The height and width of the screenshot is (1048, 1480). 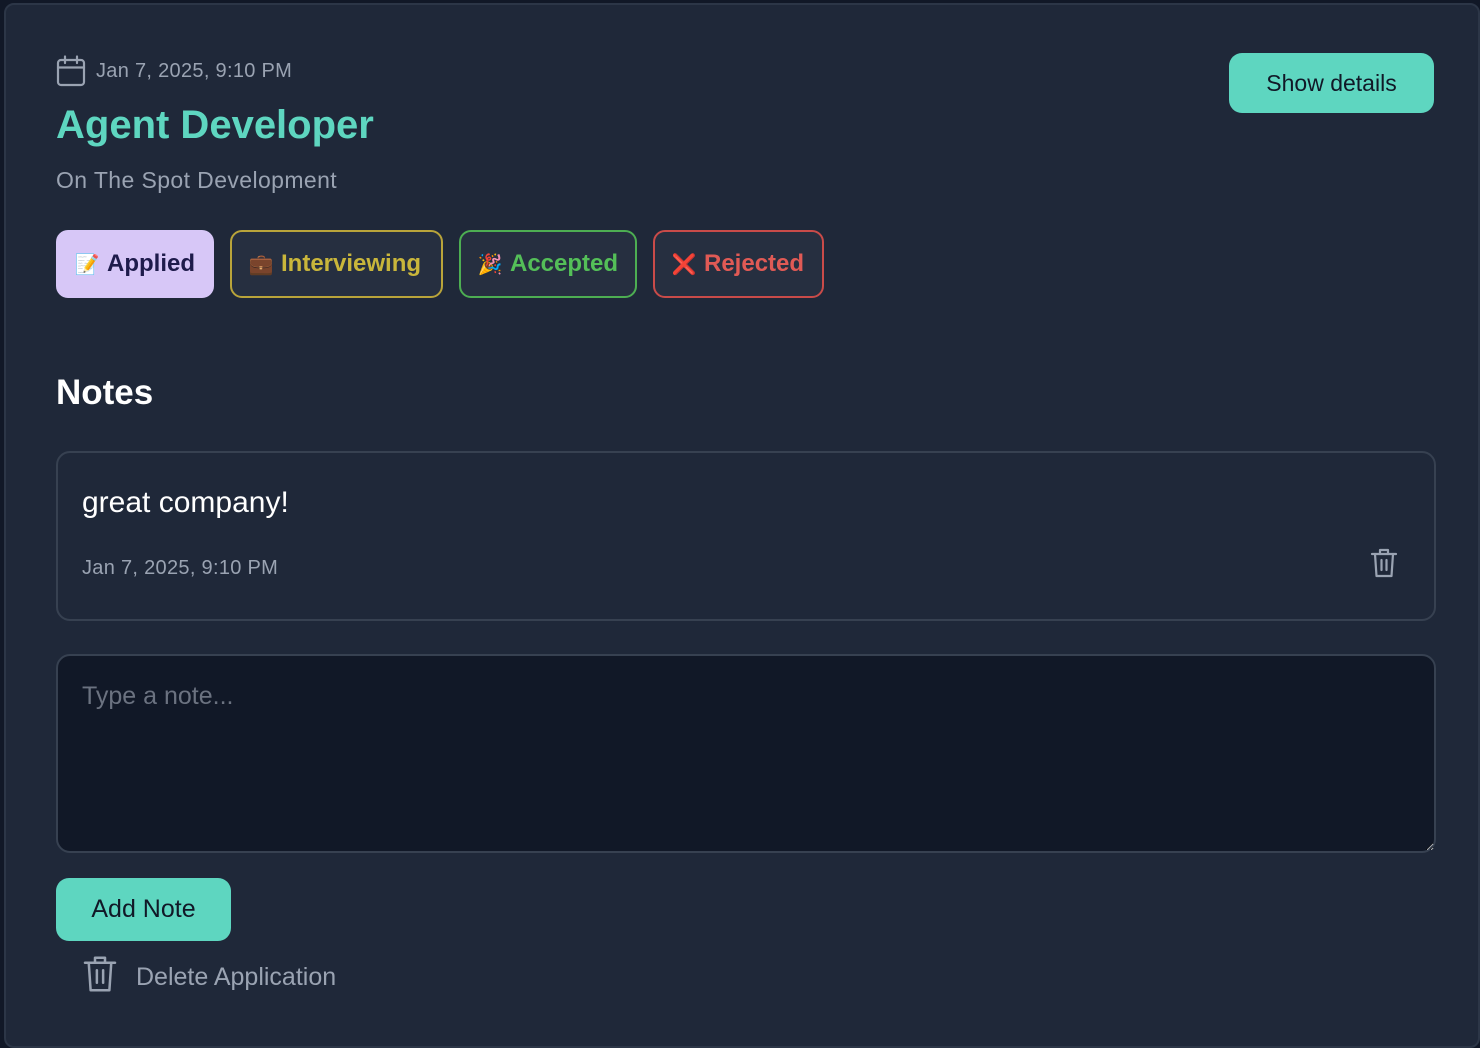 What do you see at coordinates (490, 264) in the screenshot?
I see `party-popper-icon: 🎉` at bounding box center [490, 264].